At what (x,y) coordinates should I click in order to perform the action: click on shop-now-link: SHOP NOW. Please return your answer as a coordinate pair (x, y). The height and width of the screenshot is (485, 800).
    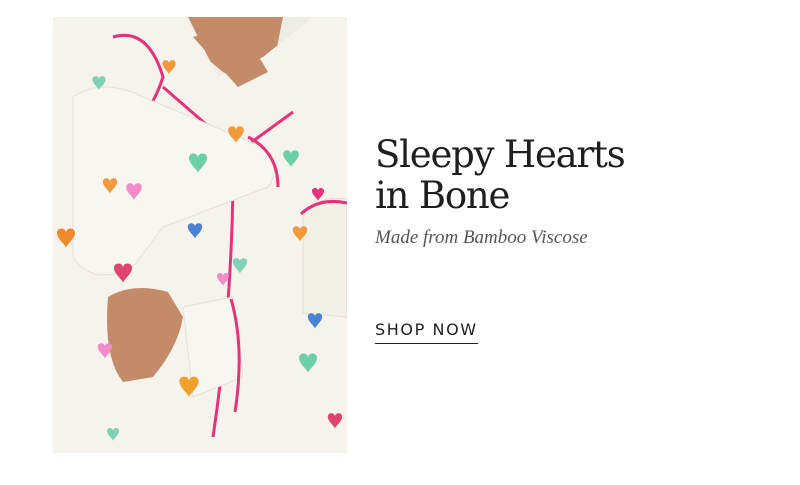
    Looking at the image, I should click on (426, 332).